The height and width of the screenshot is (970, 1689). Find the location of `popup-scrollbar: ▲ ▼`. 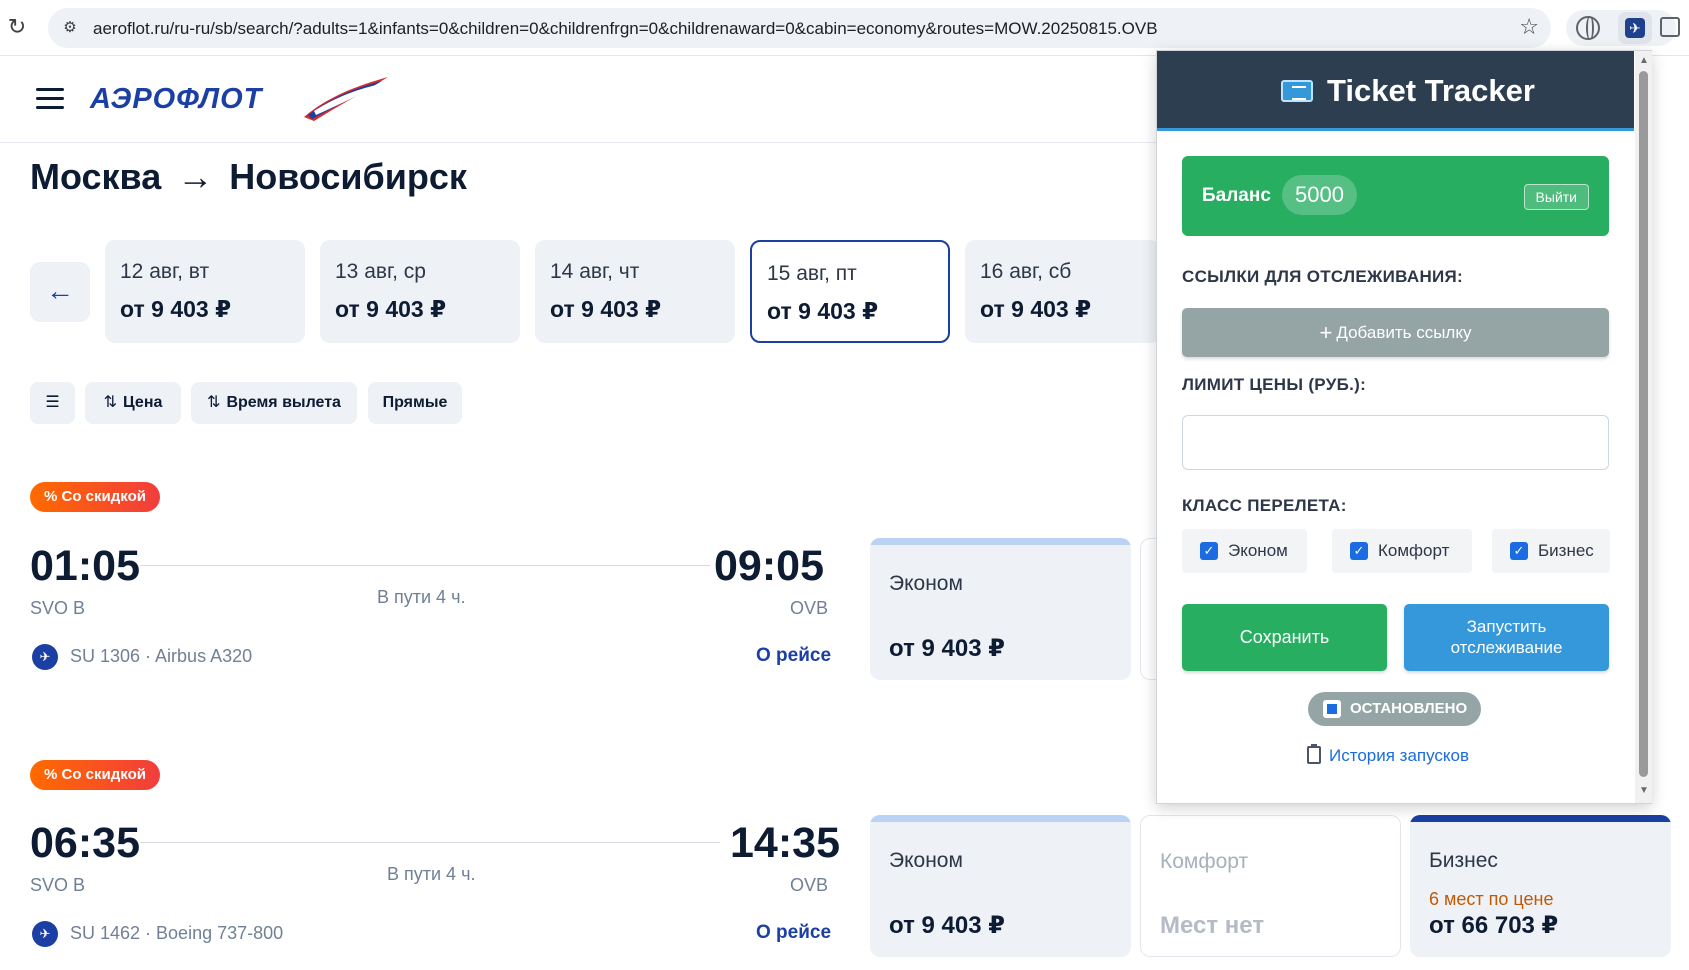

popup-scrollbar: ▲ ▼ is located at coordinates (1643, 427).